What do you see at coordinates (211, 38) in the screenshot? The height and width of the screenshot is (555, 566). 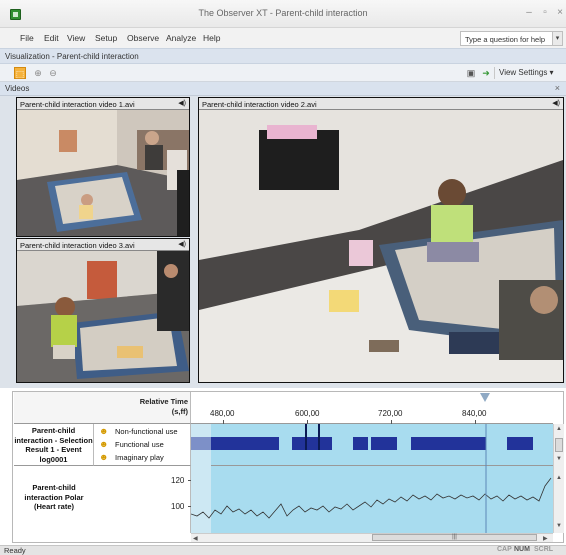 I see `menu-help: Help` at bounding box center [211, 38].